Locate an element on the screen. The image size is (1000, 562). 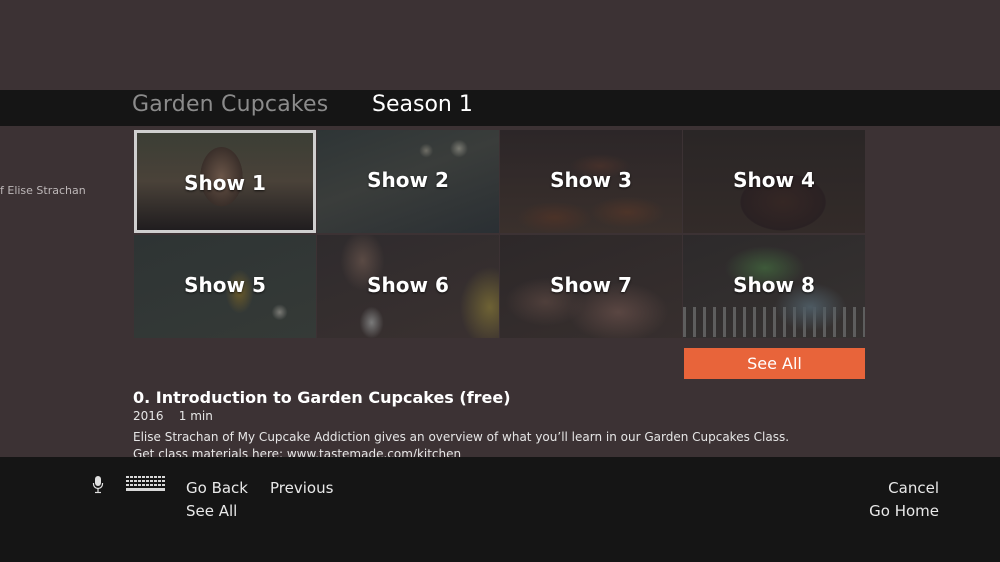
show-tile-label: Show 1 is located at coordinates (225, 183).